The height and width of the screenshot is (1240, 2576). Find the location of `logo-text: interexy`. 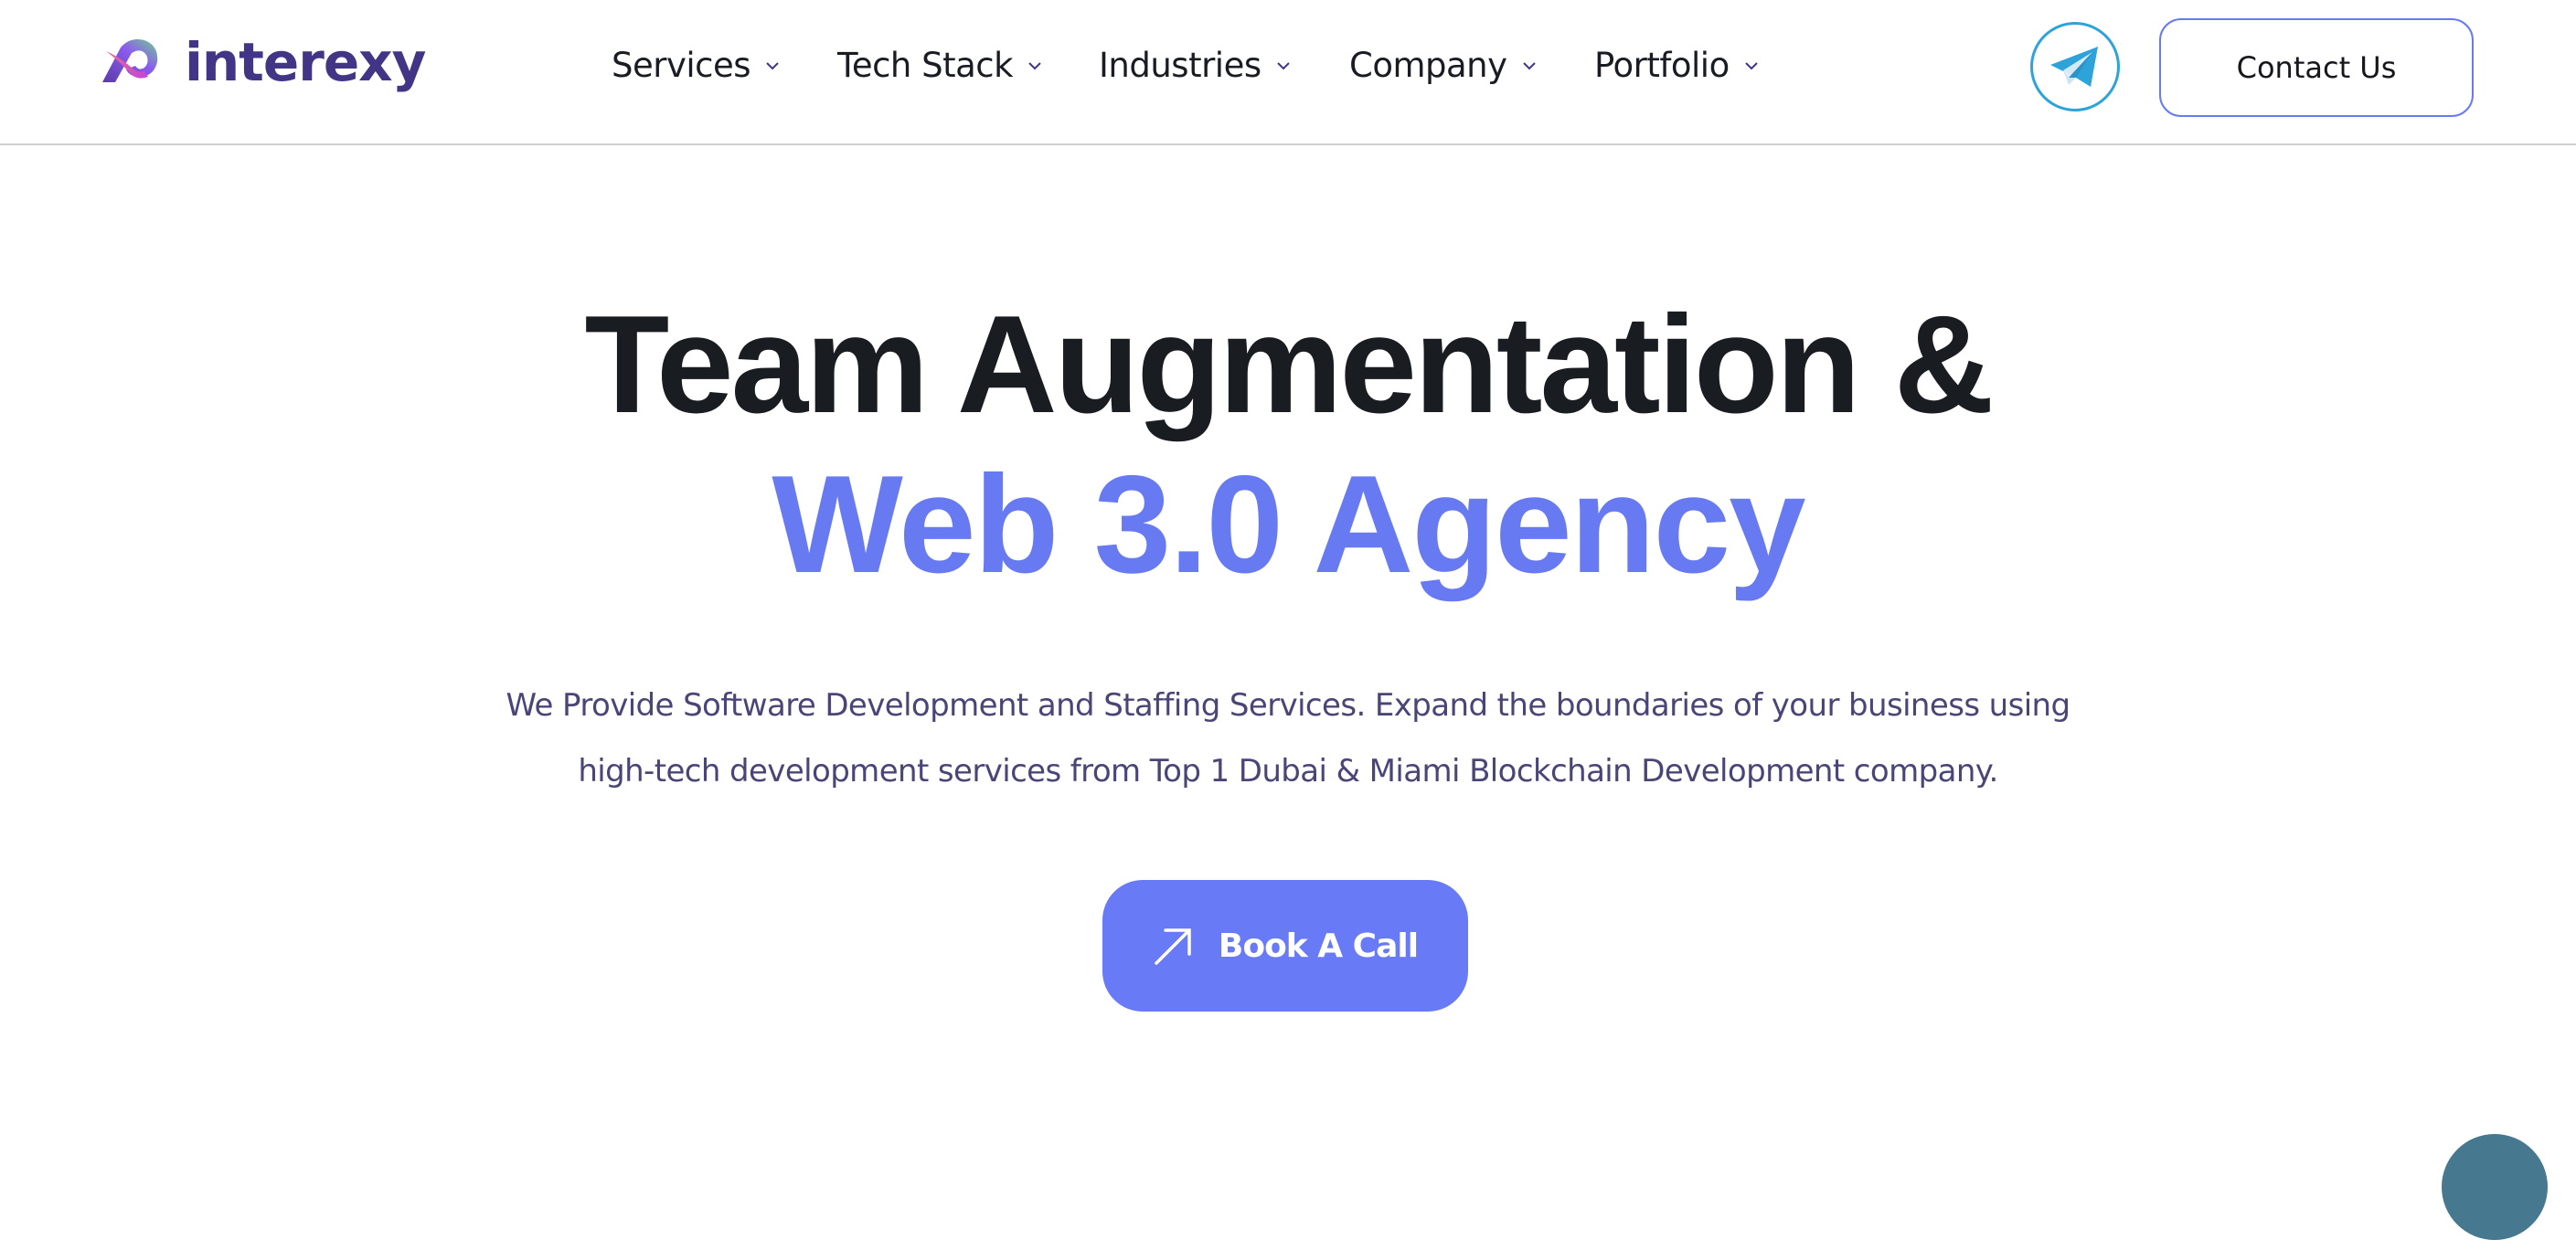

logo-text: interexy is located at coordinates (305, 62).